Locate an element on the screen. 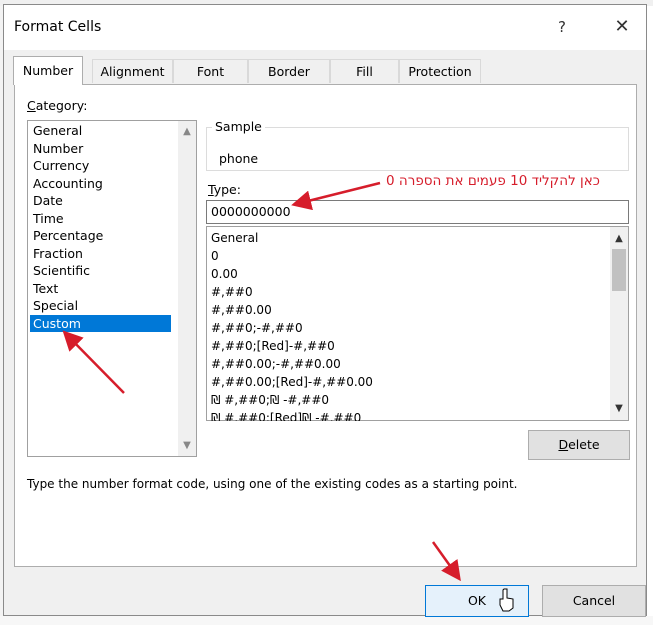  format-item: #,##0.00 is located at coordinates (241, 310).